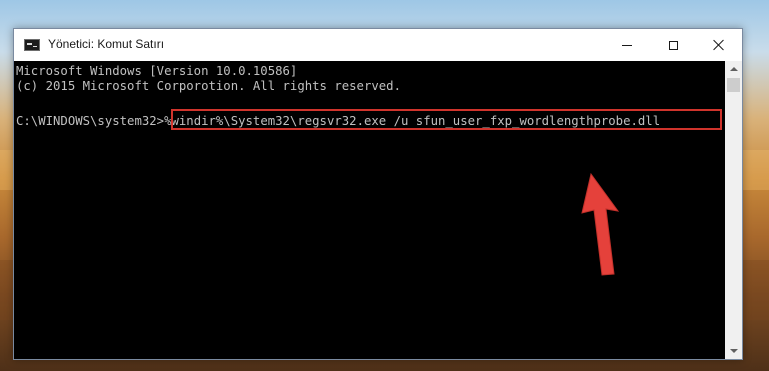  I want to click on minimize-icon, so click(627, 45).